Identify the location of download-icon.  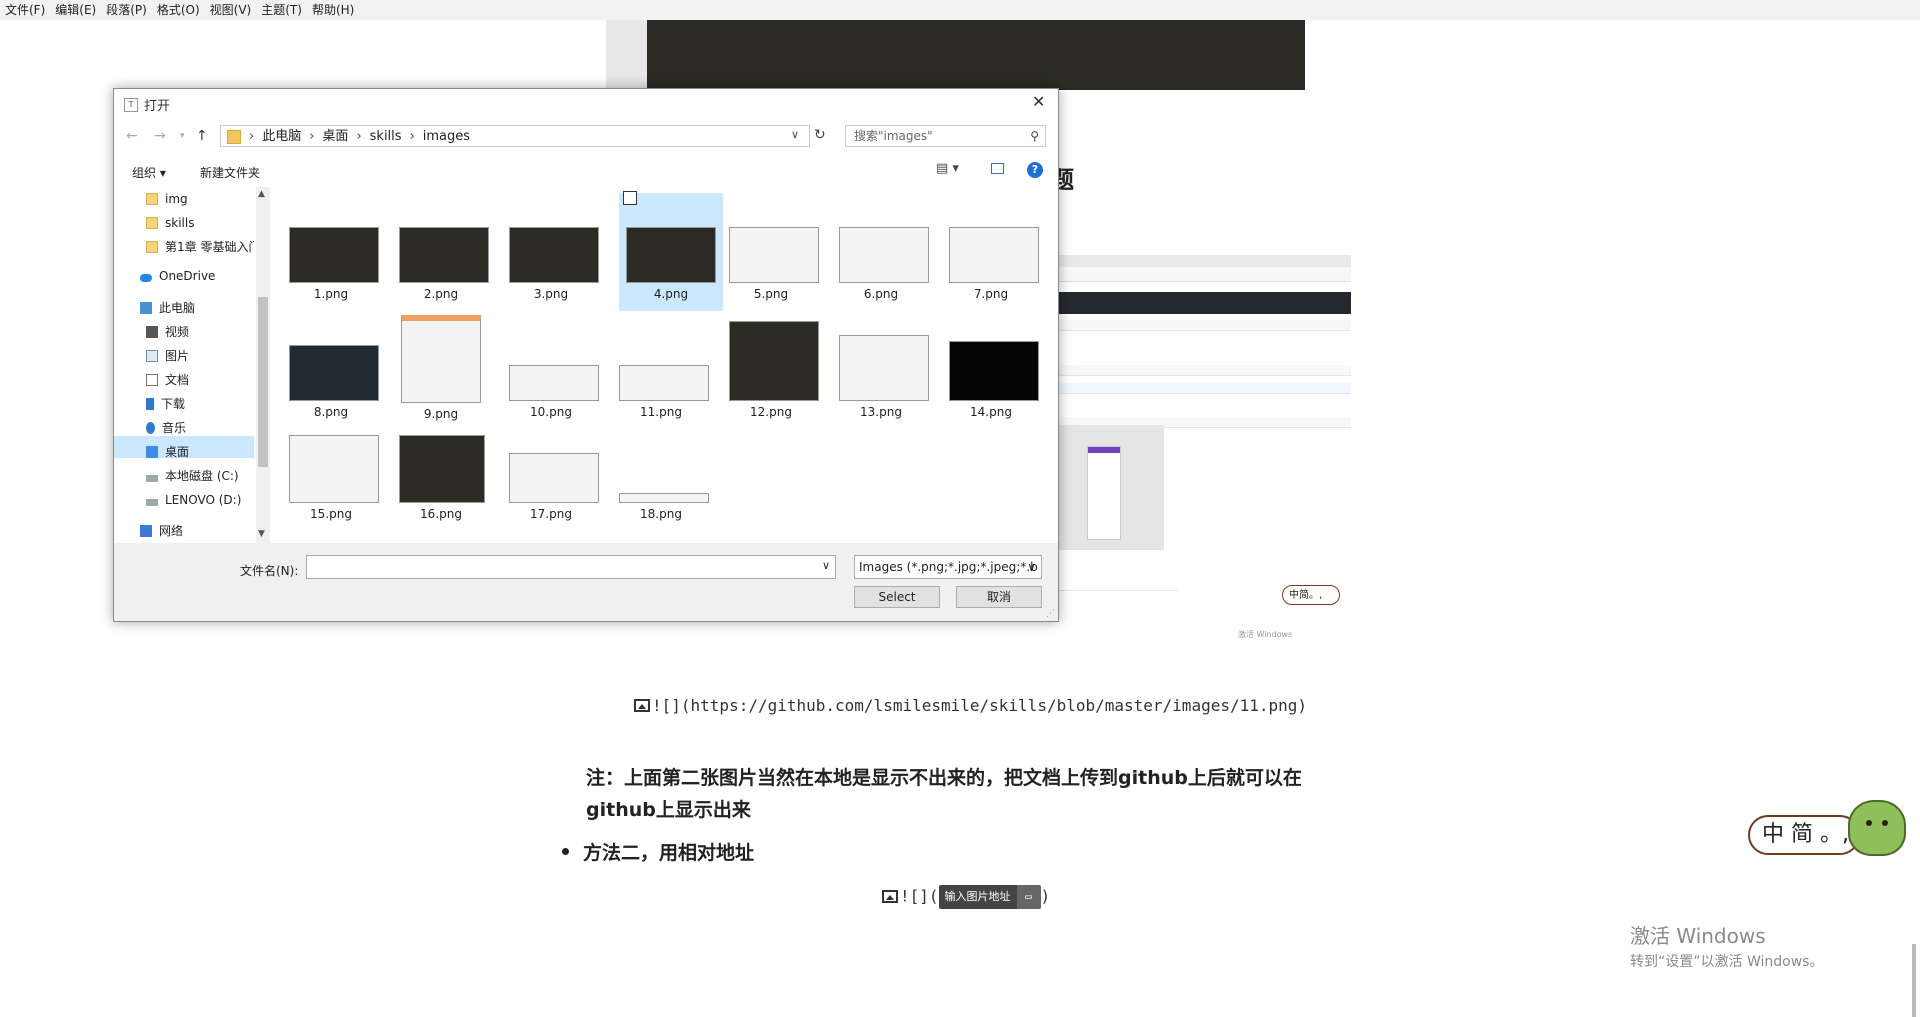
(150, 404).